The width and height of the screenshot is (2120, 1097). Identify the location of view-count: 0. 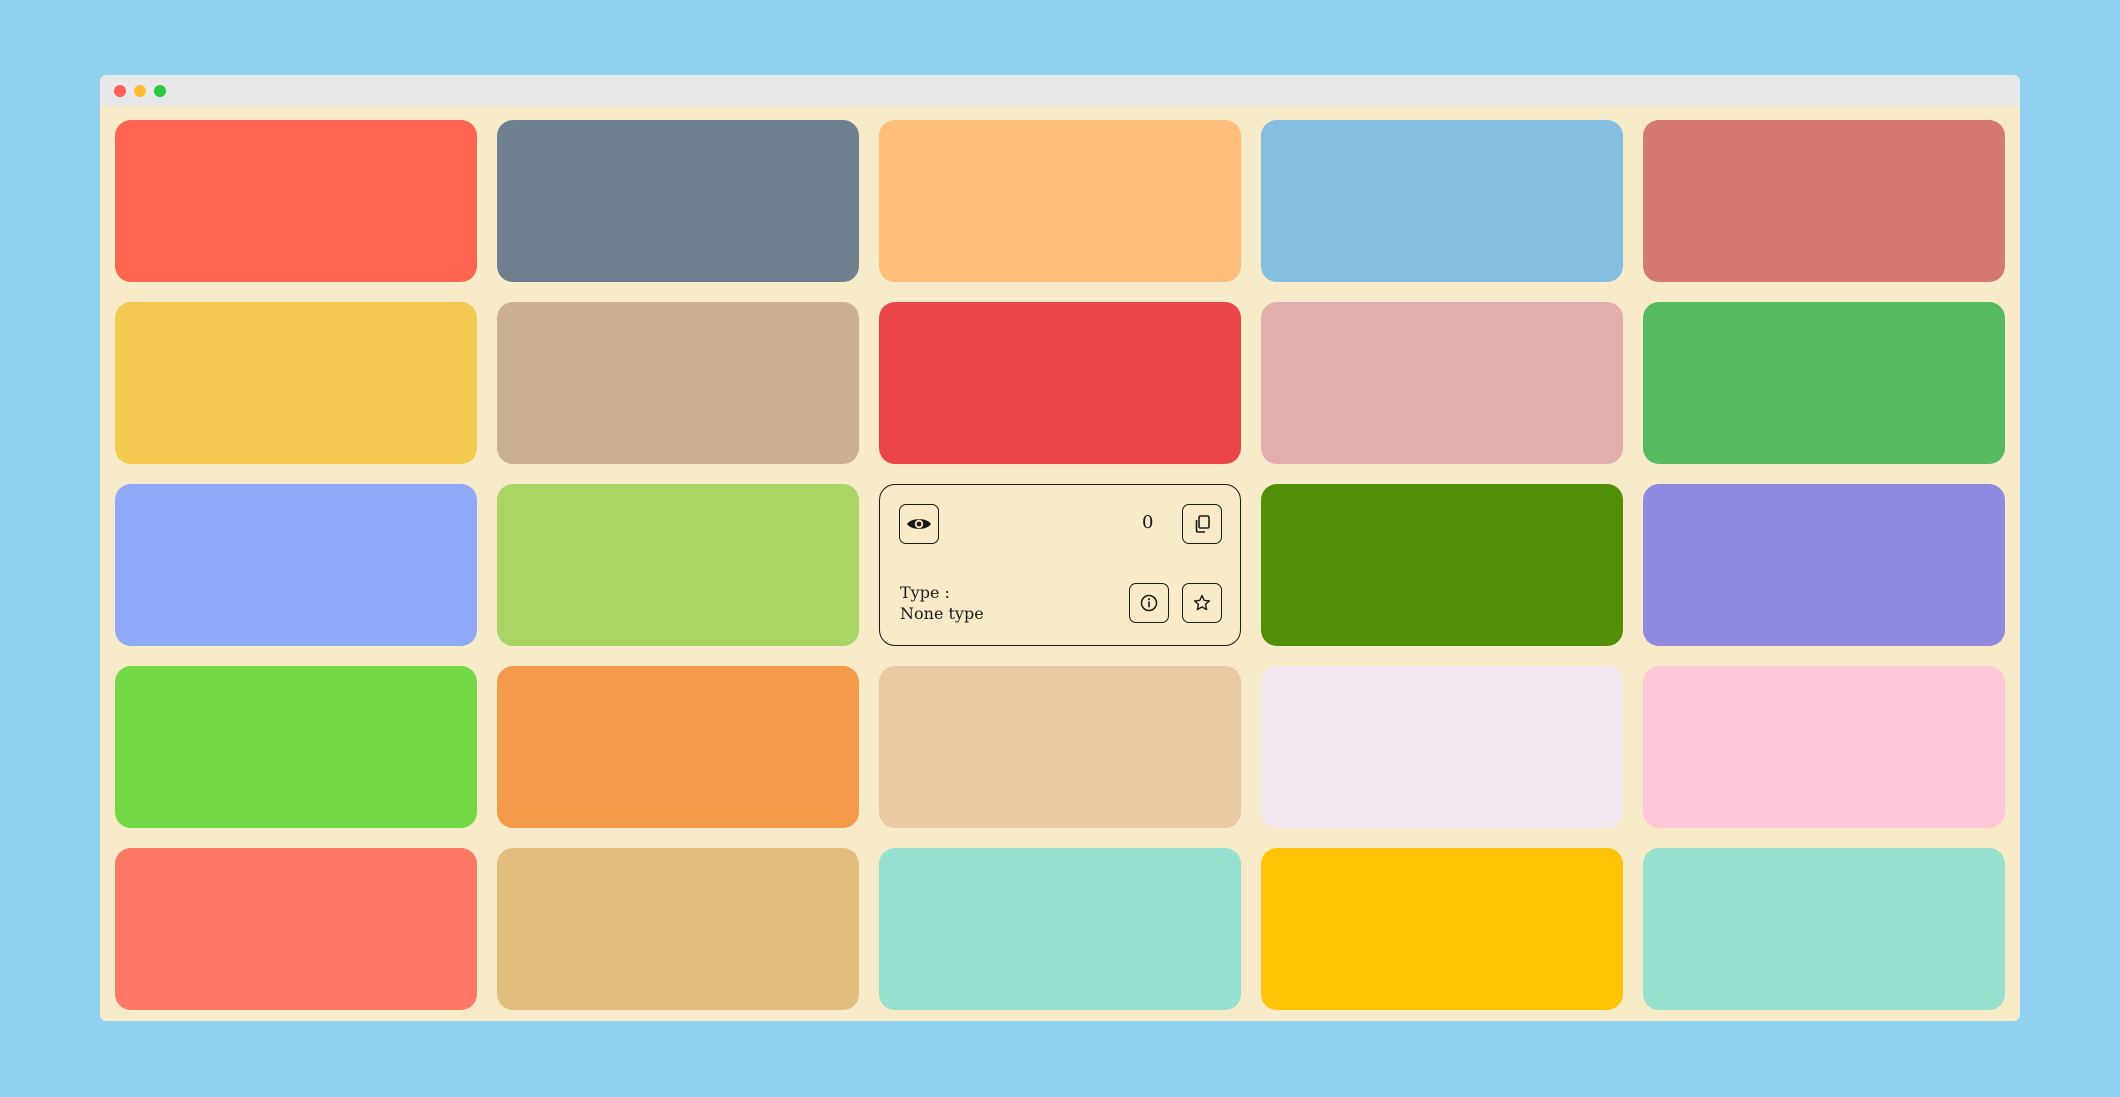
(1148, 522).